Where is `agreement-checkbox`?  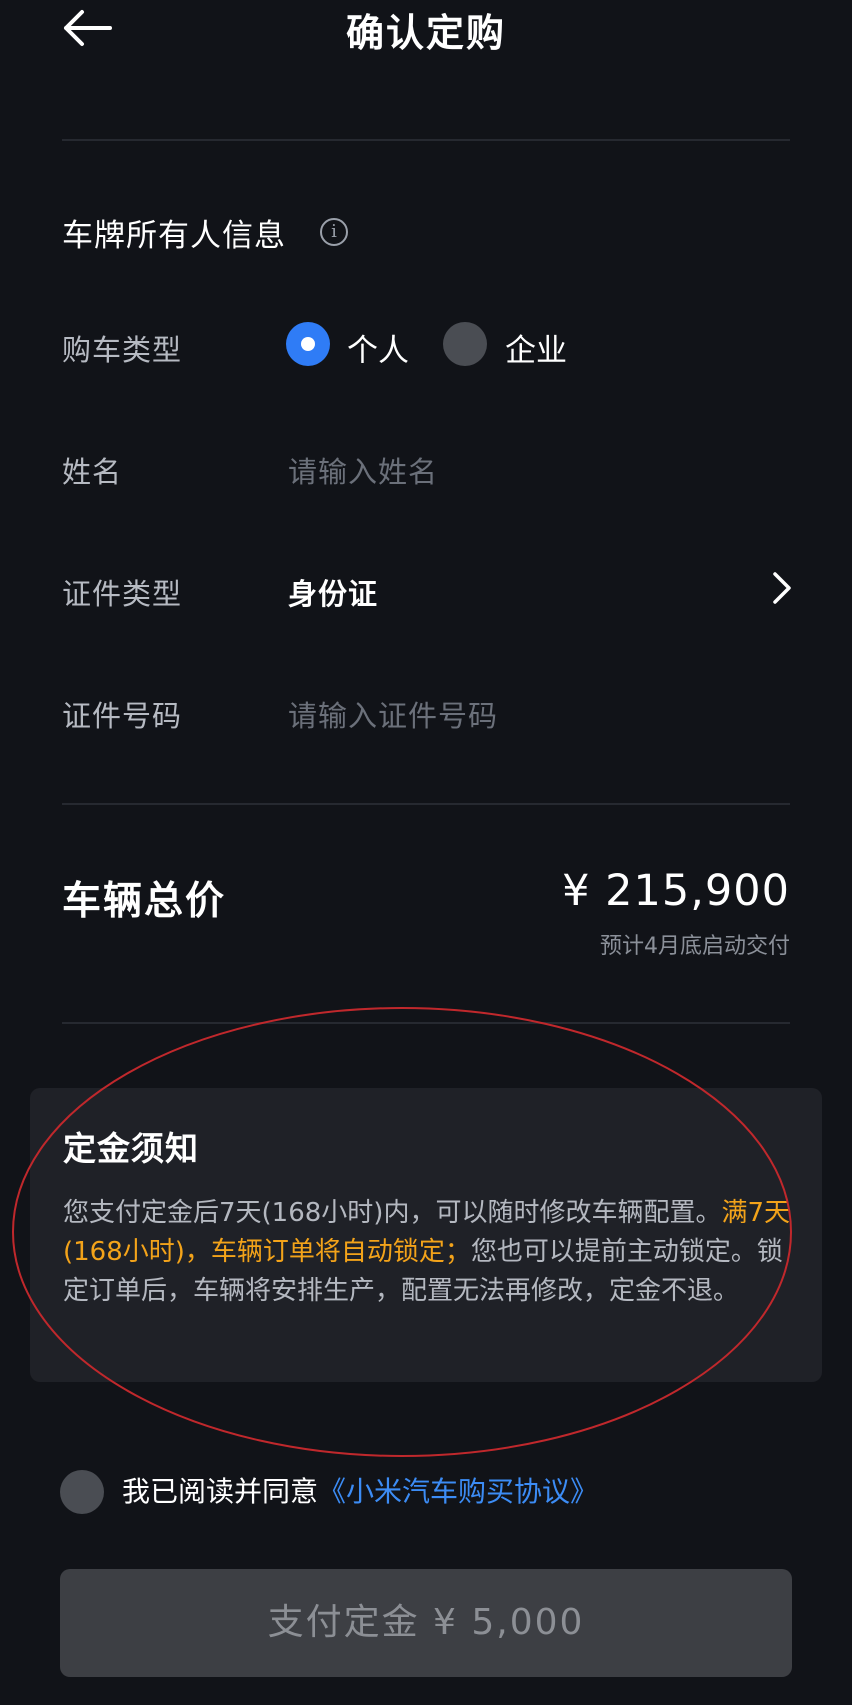 agreement-checkbox is located at coordinates (82, 1492).